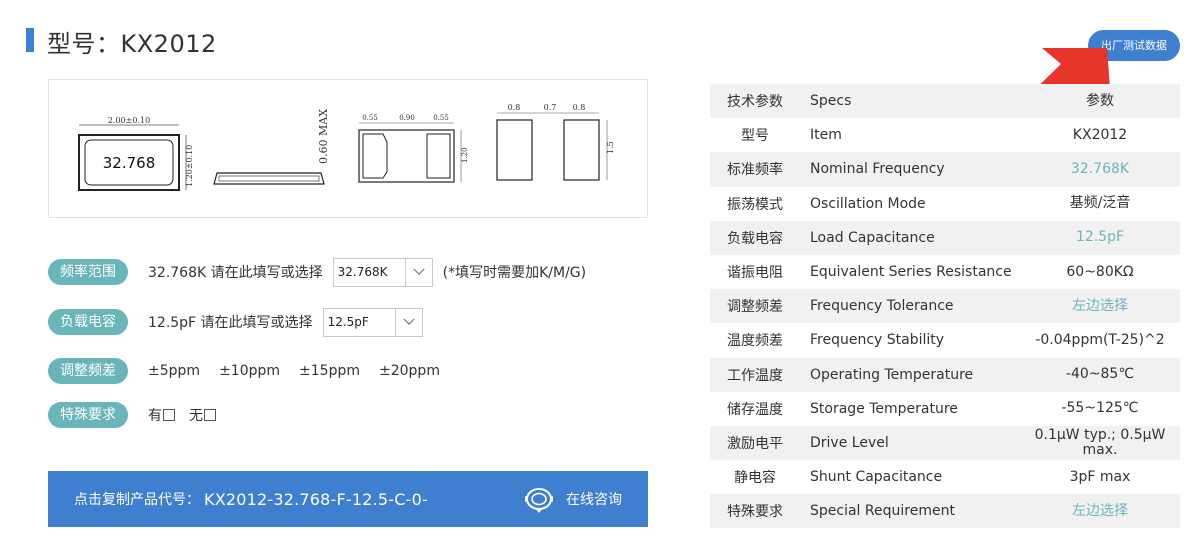 The height and width of the screenshot is (557, 1200). Describe the element at coordinates (755, 511) in the screenshot. I see `spec-name-cn: 特殊要求` at that location.